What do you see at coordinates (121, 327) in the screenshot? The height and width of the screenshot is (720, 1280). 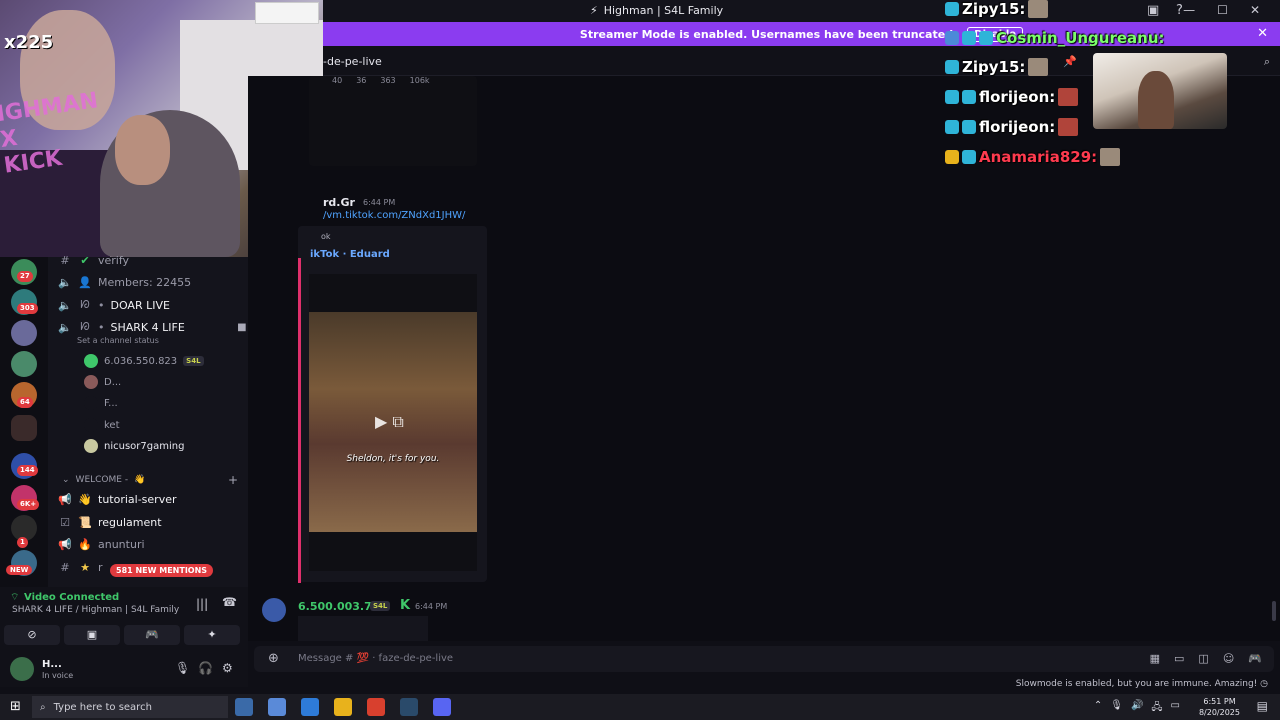 I see `channel-shark-4-life: 🔈 ᘗ • SHARK 4 LIFE` at bounding box center [121, 327].